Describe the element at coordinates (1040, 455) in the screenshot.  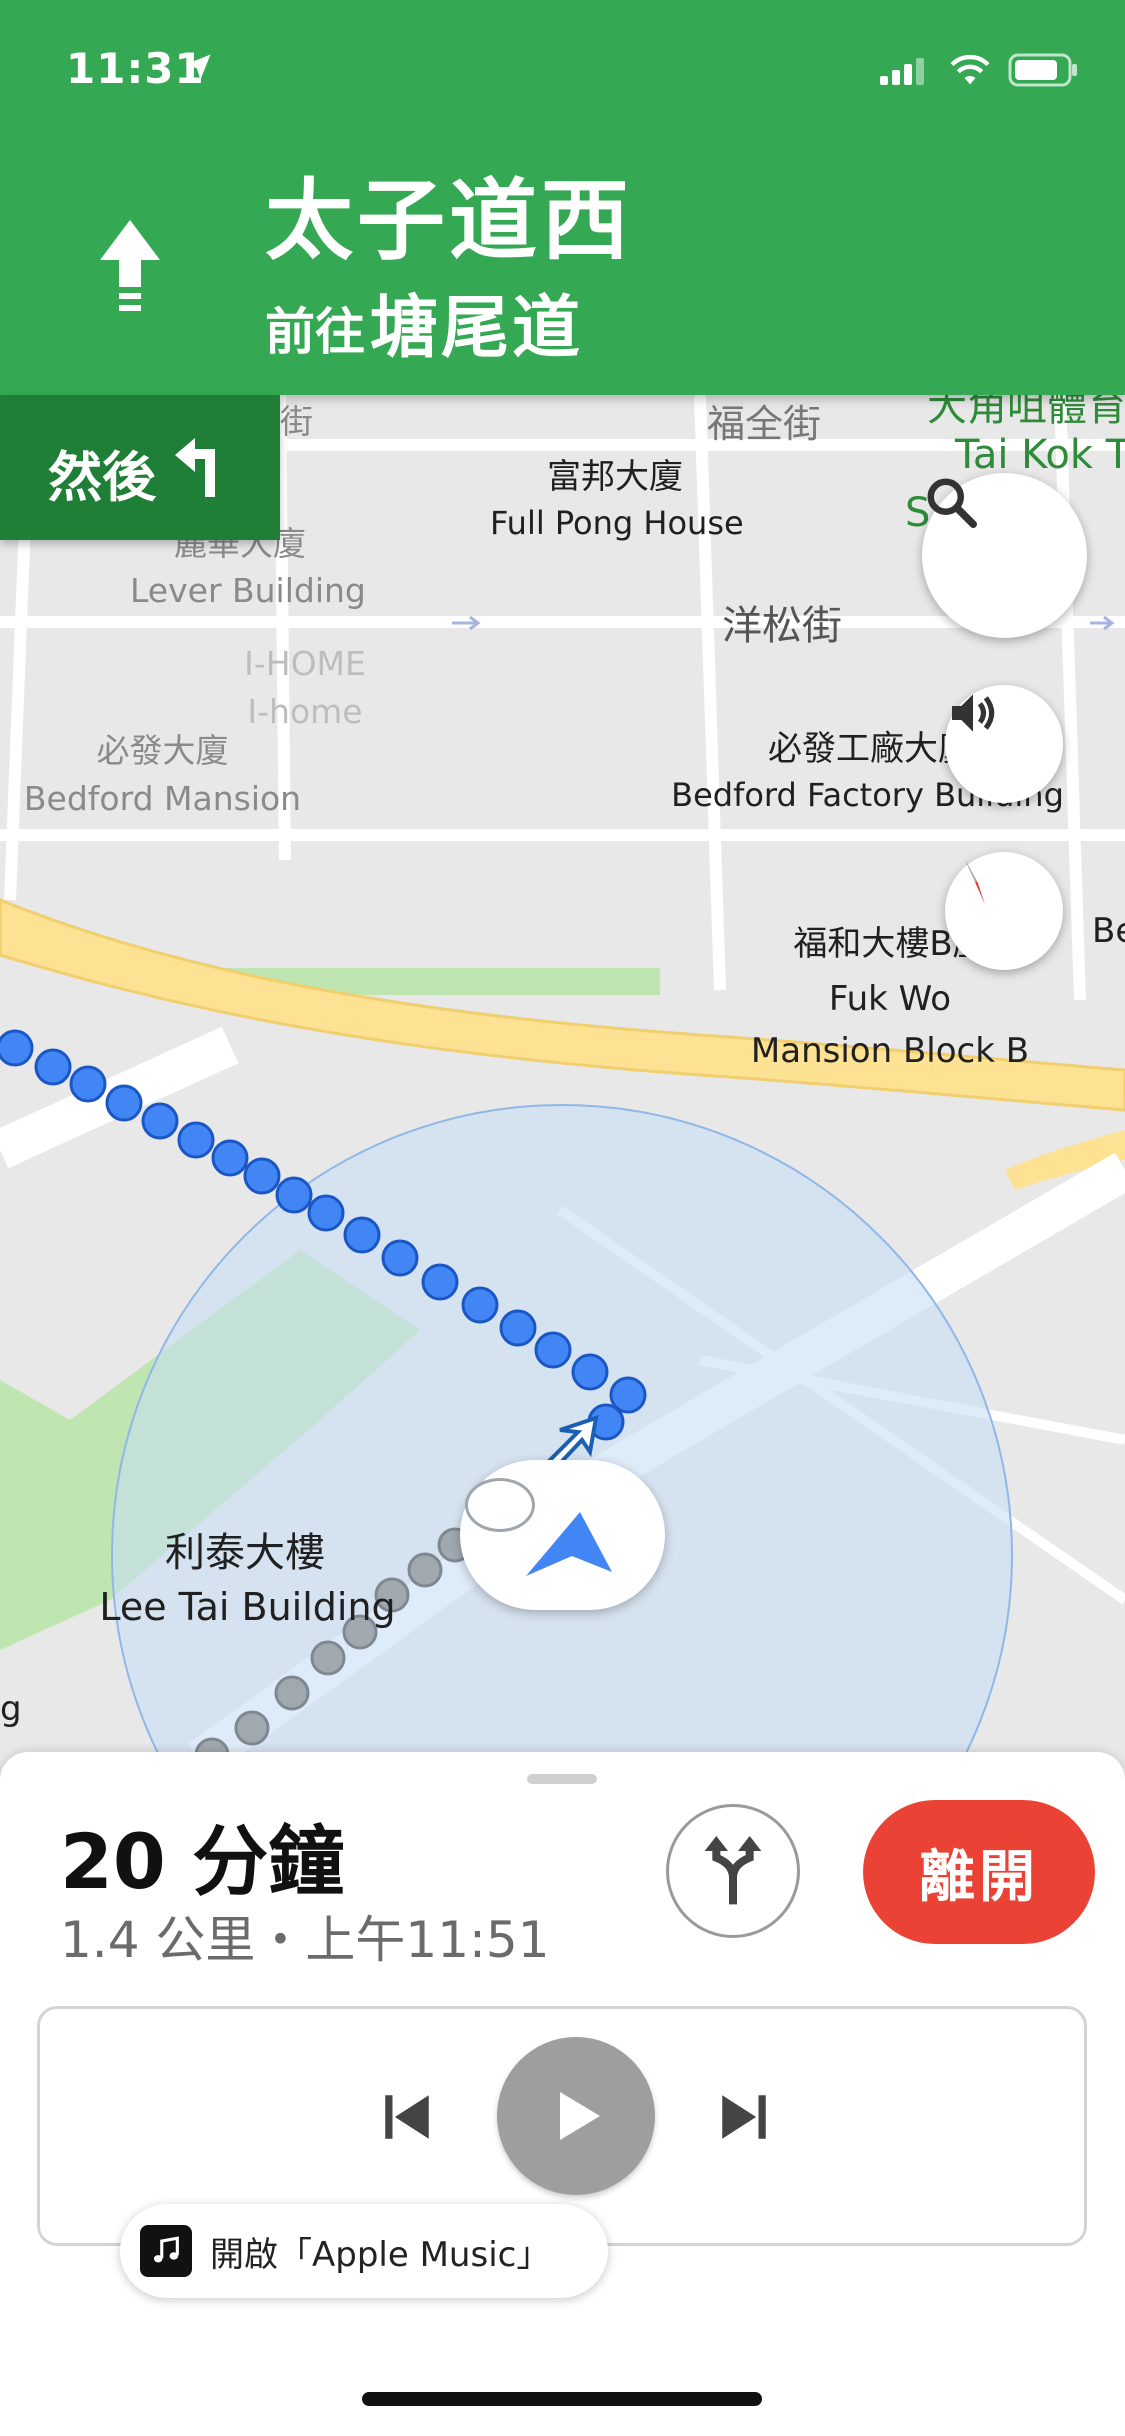
I see `map-label: Tai Kok T` at that location.